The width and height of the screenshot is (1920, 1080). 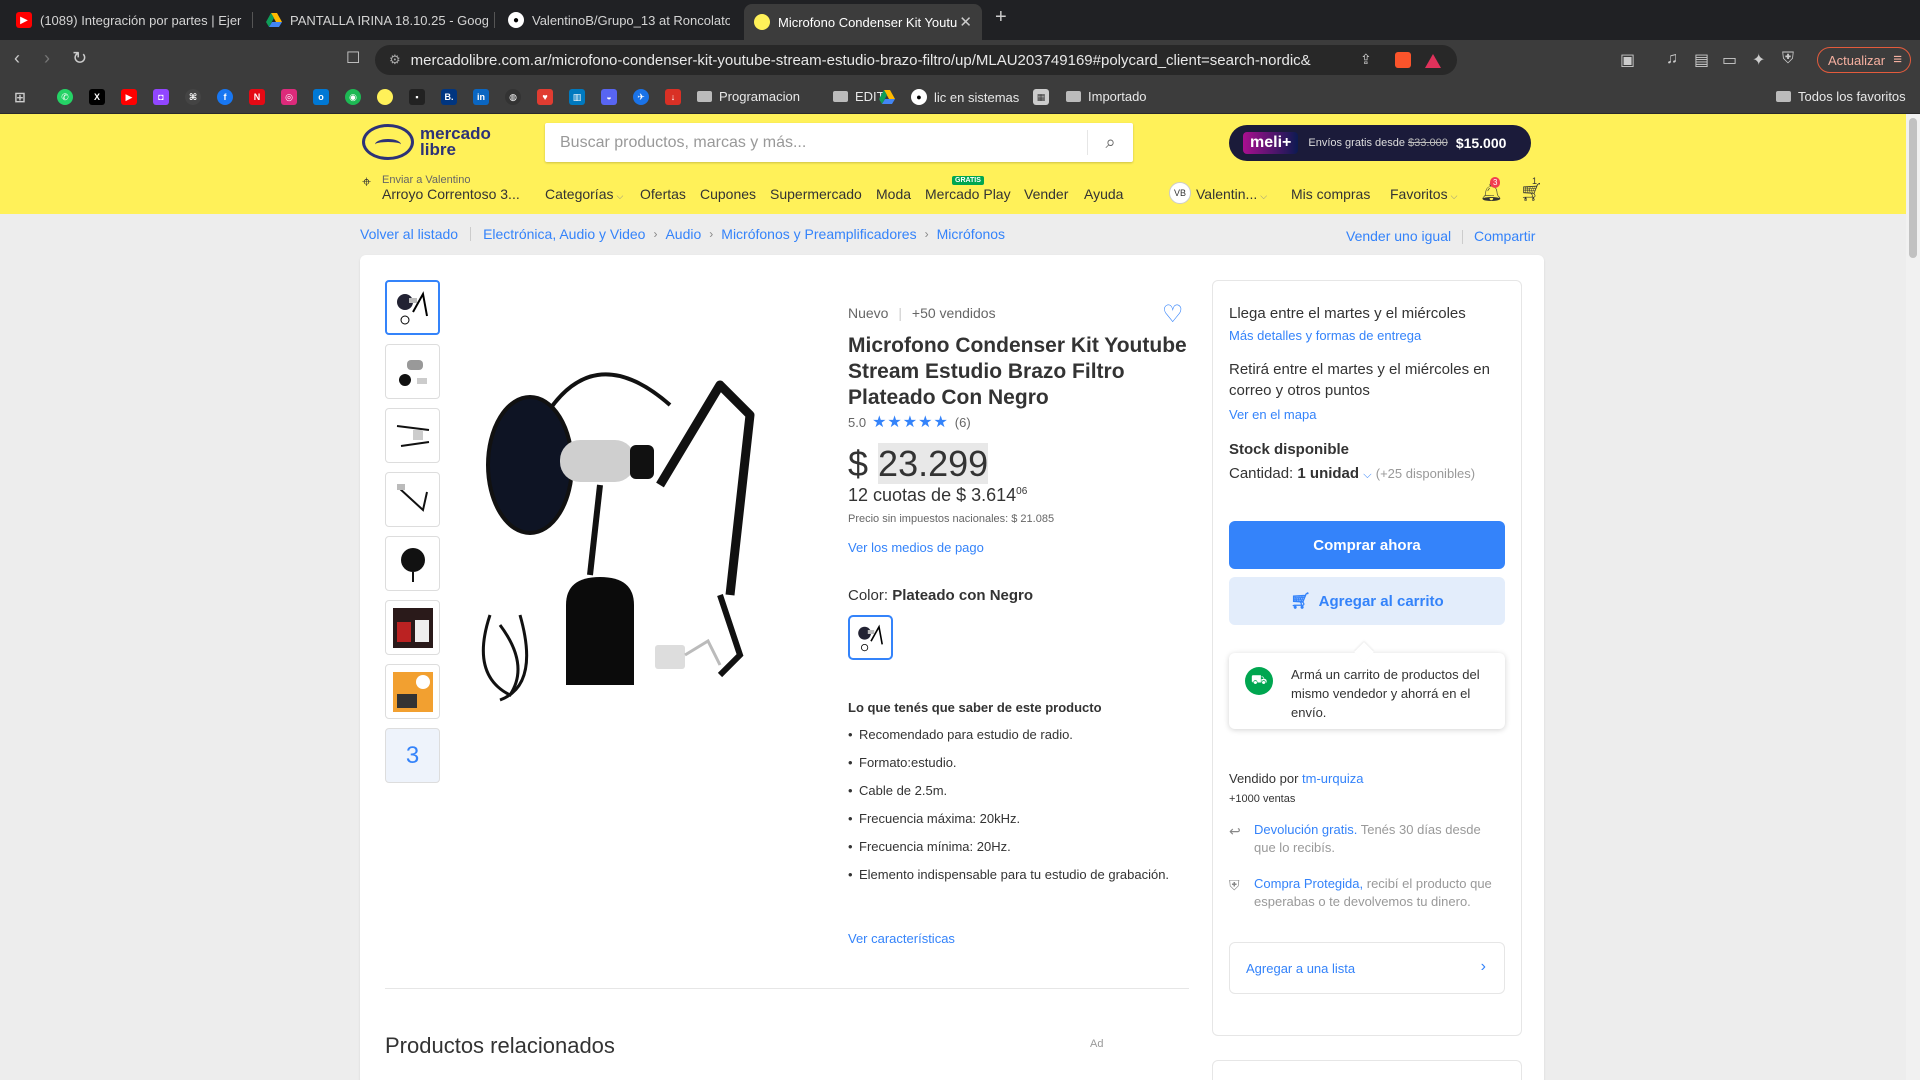 What do you see at coordinates (1504, 236) in the screenshot?
I see `compartir-link: Compartir` at bounding box center [1504, 236].